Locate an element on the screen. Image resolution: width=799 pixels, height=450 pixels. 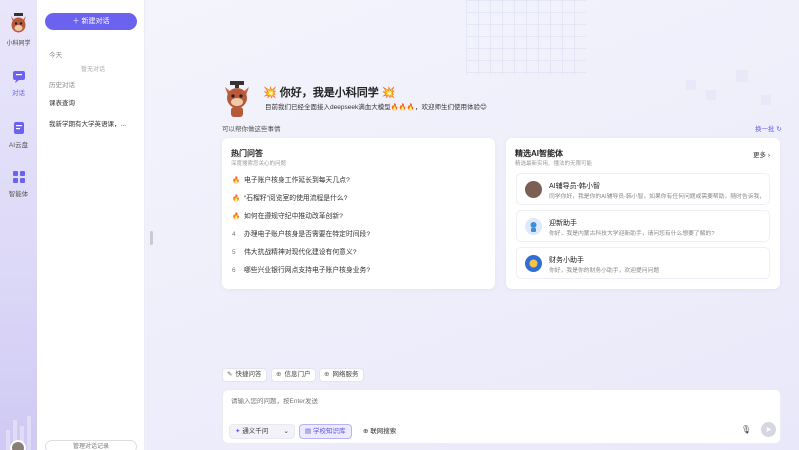
decorative-grid is located at coordinates (526, 37).